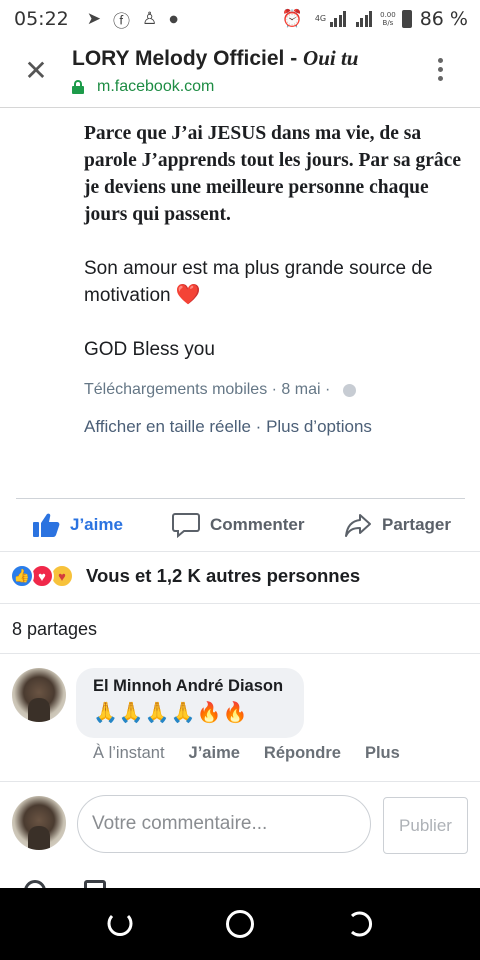 The height and width of the screenshot is (960, 480). I want to click on comment-like-button: J’aime, so click(214, 753).